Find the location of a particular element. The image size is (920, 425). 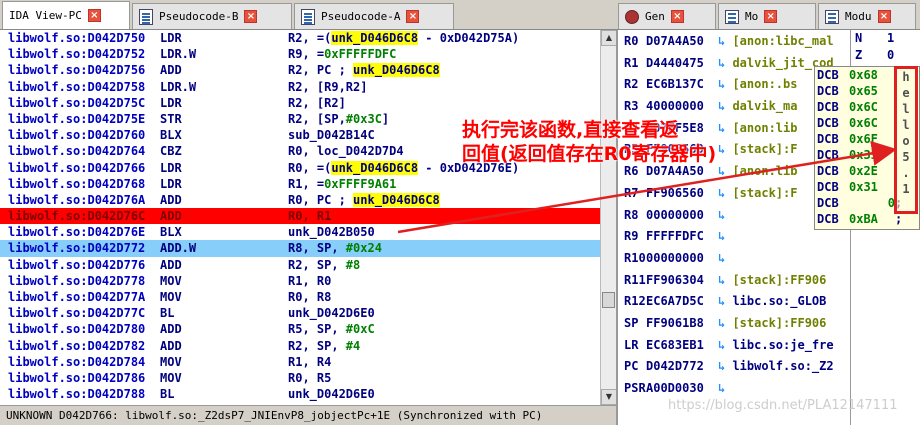

asm-row: libwolf.so:D042D752 LDR.W R9, =0xFFFFFDFC is located at coordinates (300, 54).